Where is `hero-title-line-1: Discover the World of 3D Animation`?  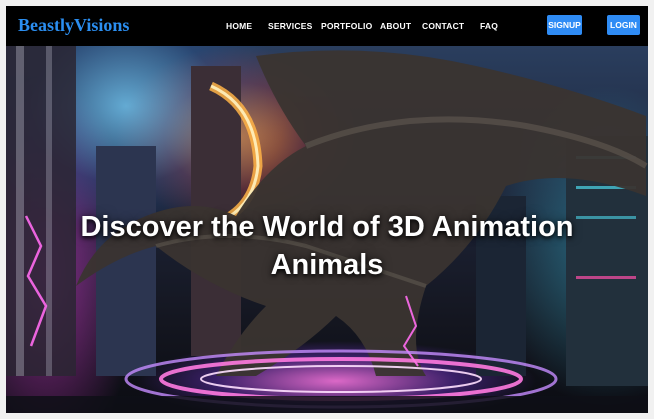
hero-title-line-1: Discover the World of 3D Animation is located at coordinates (327, 227).